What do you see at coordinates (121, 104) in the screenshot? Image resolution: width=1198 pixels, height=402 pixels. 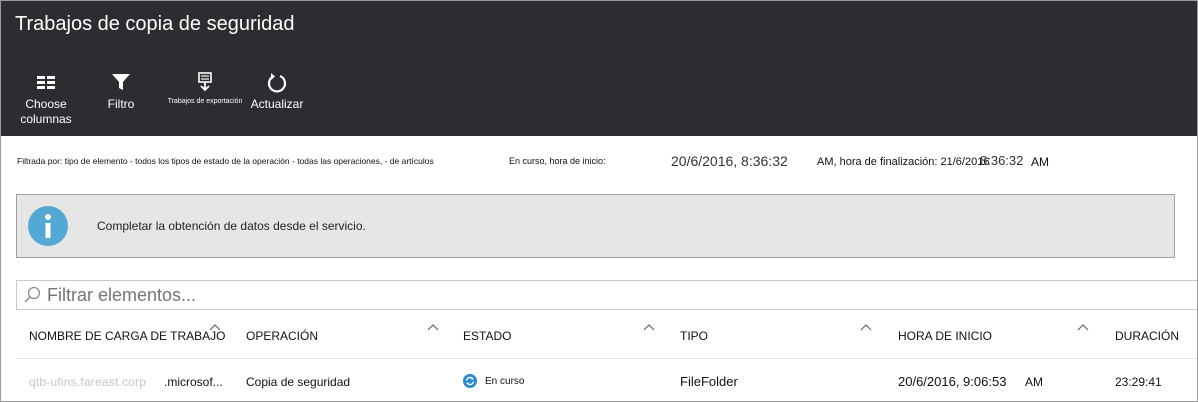 I see `filter-label: Filtro` at bounding box center [121, 104].